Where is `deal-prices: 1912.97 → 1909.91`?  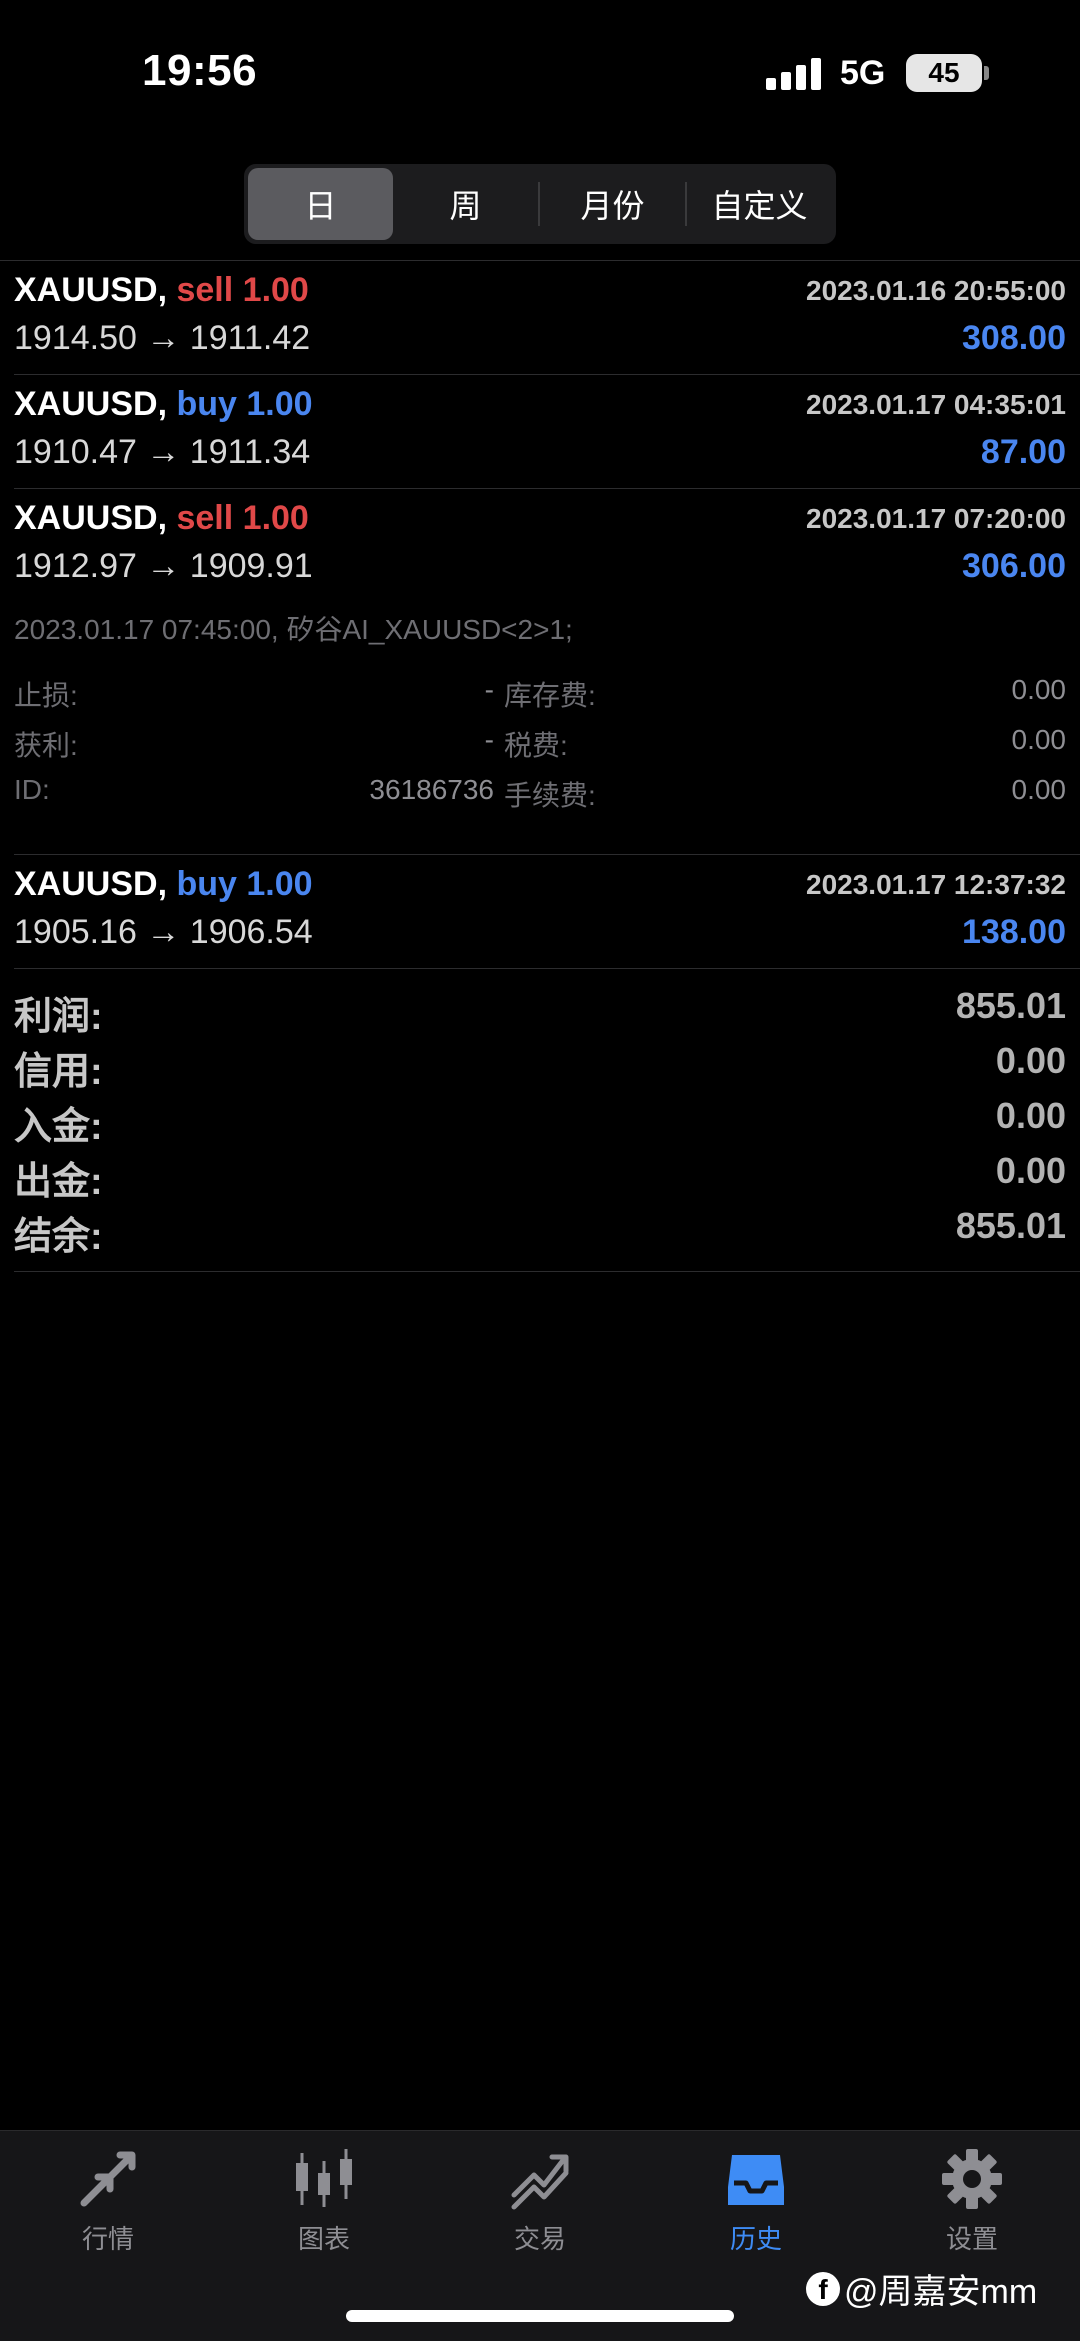 deal-prices: 1912.97 → 1909.91 is located at coordinates (163, 566).